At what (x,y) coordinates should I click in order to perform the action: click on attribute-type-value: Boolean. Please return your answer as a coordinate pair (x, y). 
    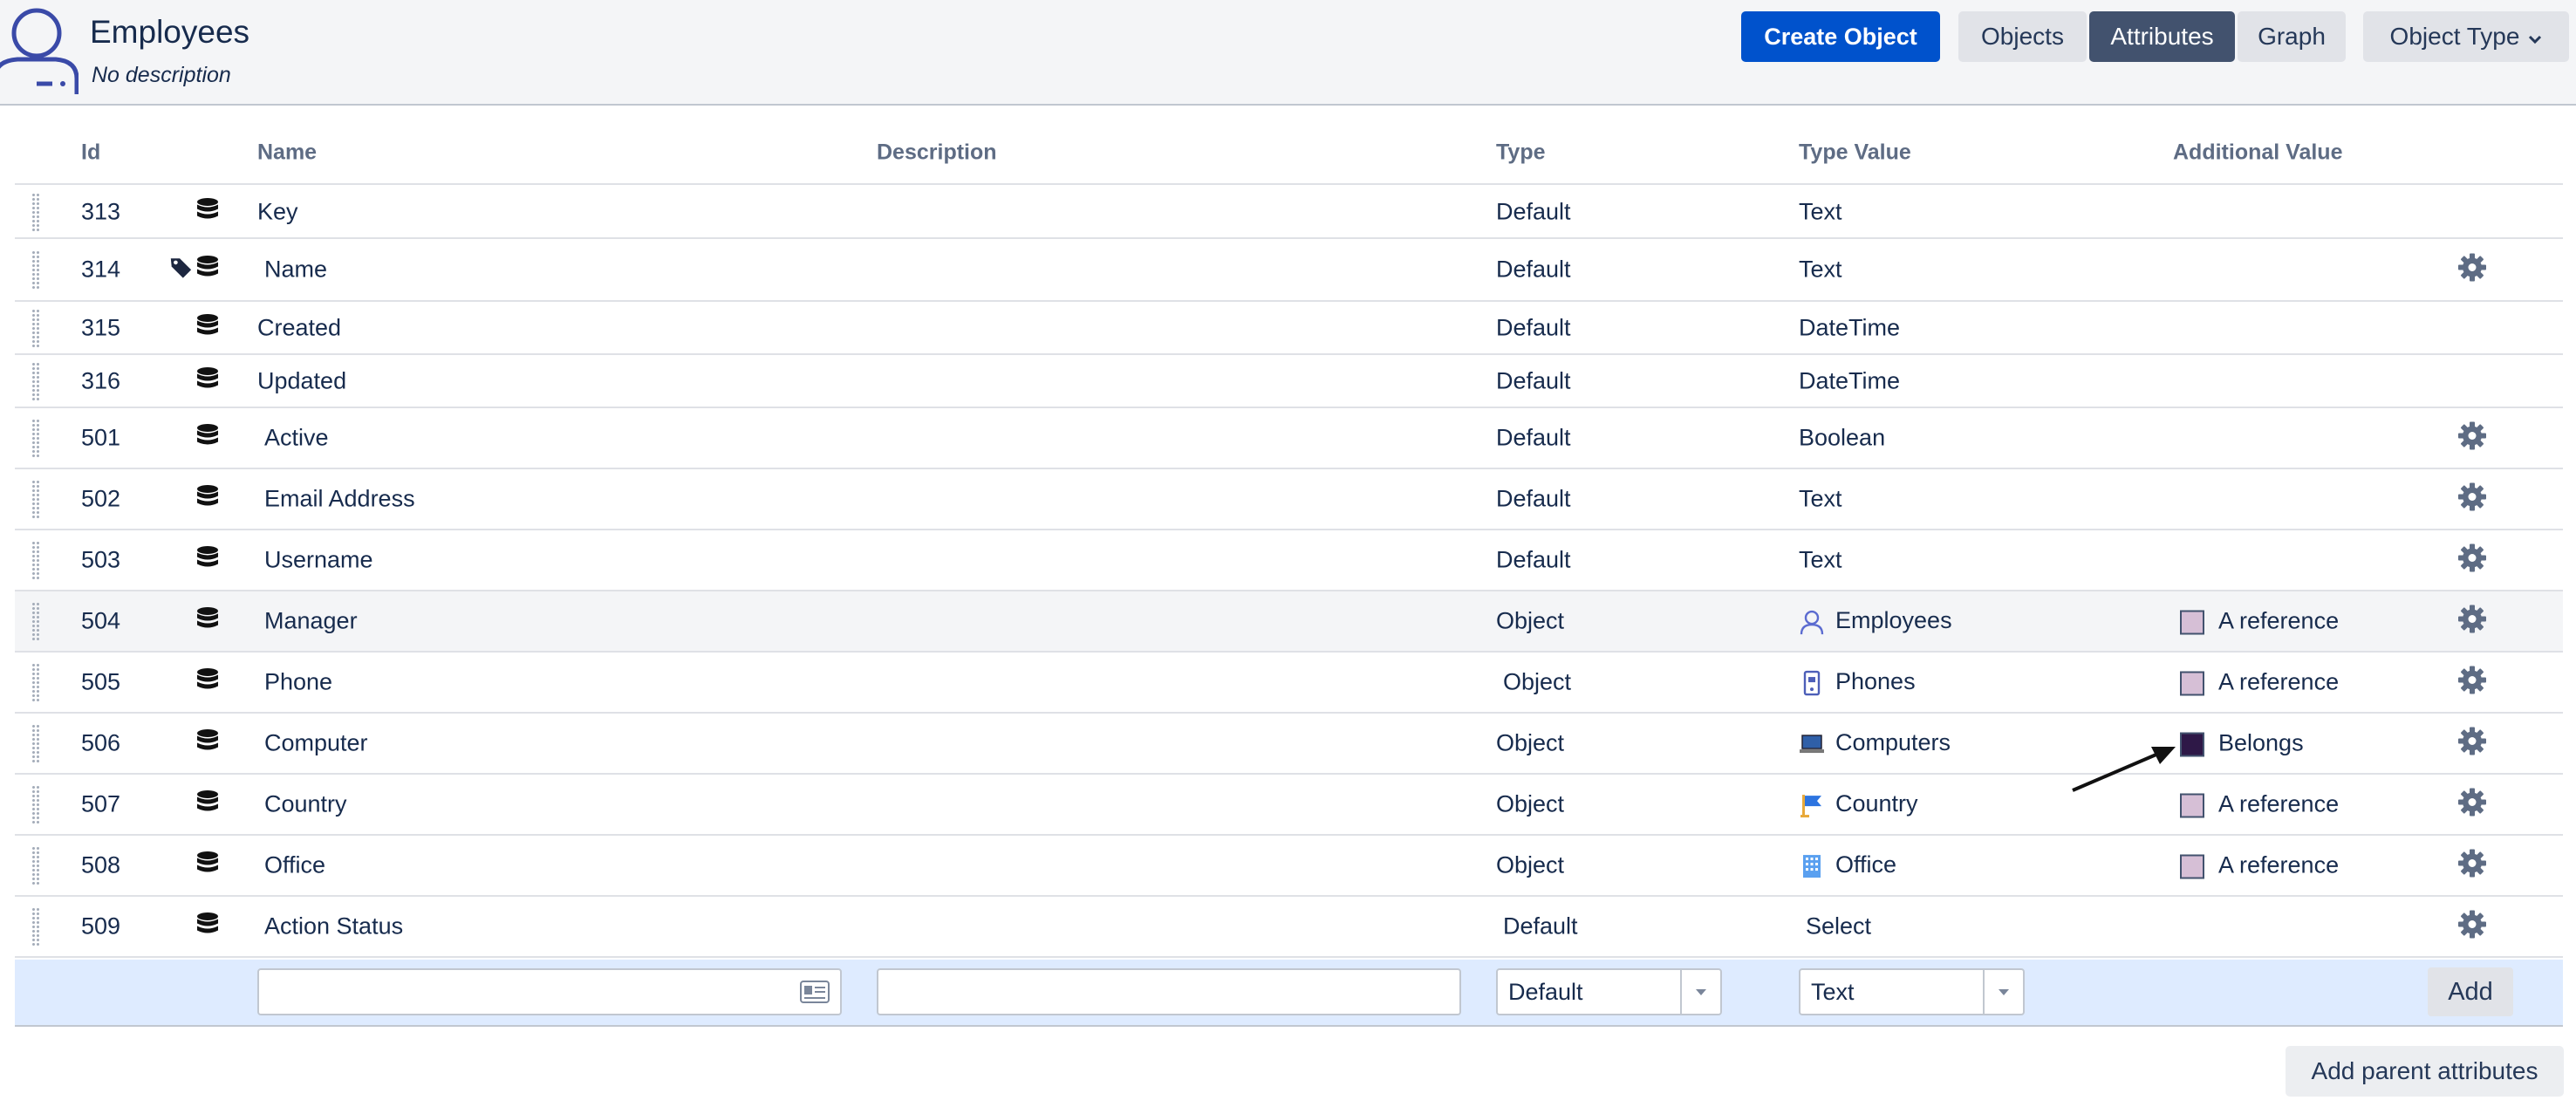
    Looking at the image, I should click on (1842, 438).